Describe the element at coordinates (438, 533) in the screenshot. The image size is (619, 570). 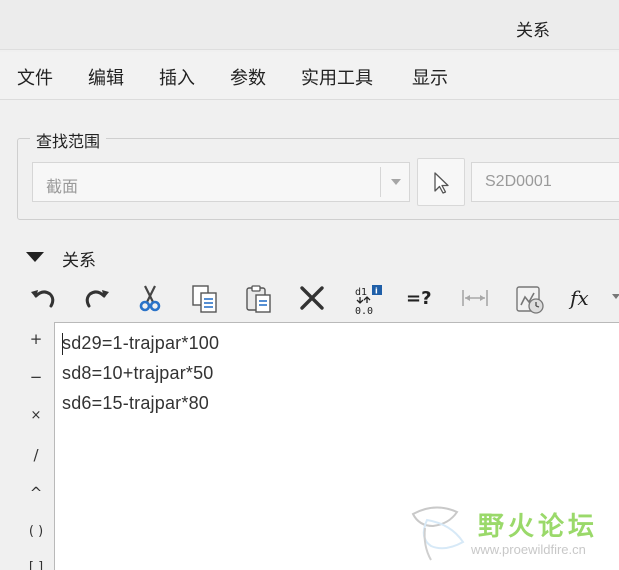
I see `watermark-logo-icon` at that location.